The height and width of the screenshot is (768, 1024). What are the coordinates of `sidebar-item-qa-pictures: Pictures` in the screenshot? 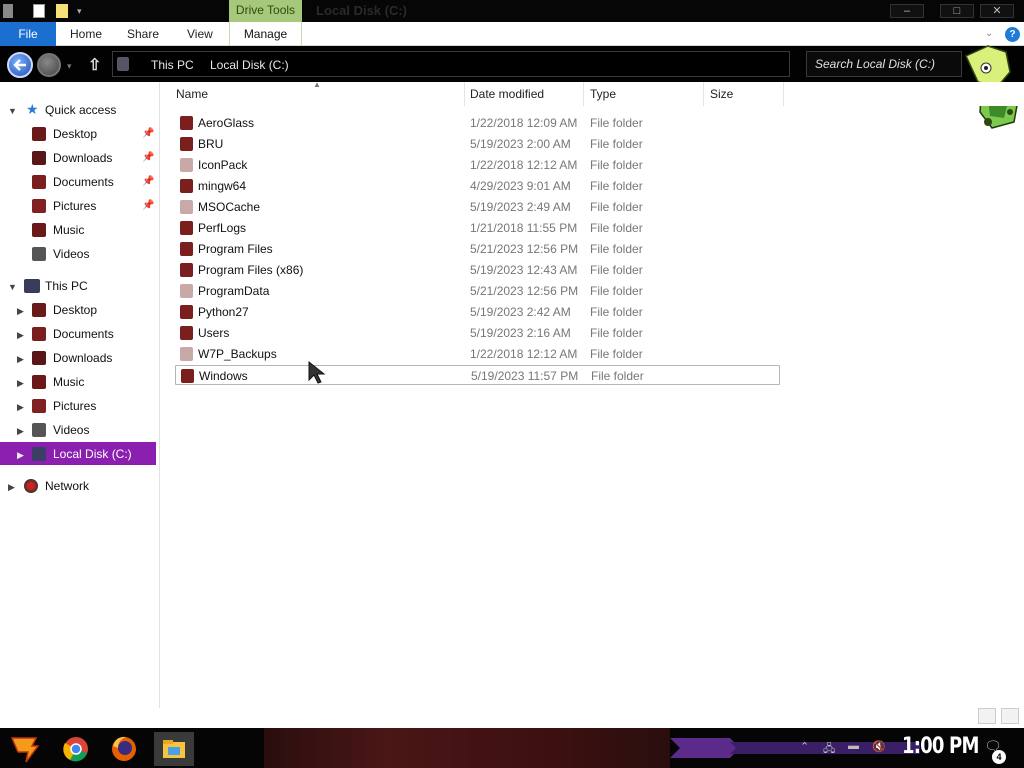 It's located at (94, 206).